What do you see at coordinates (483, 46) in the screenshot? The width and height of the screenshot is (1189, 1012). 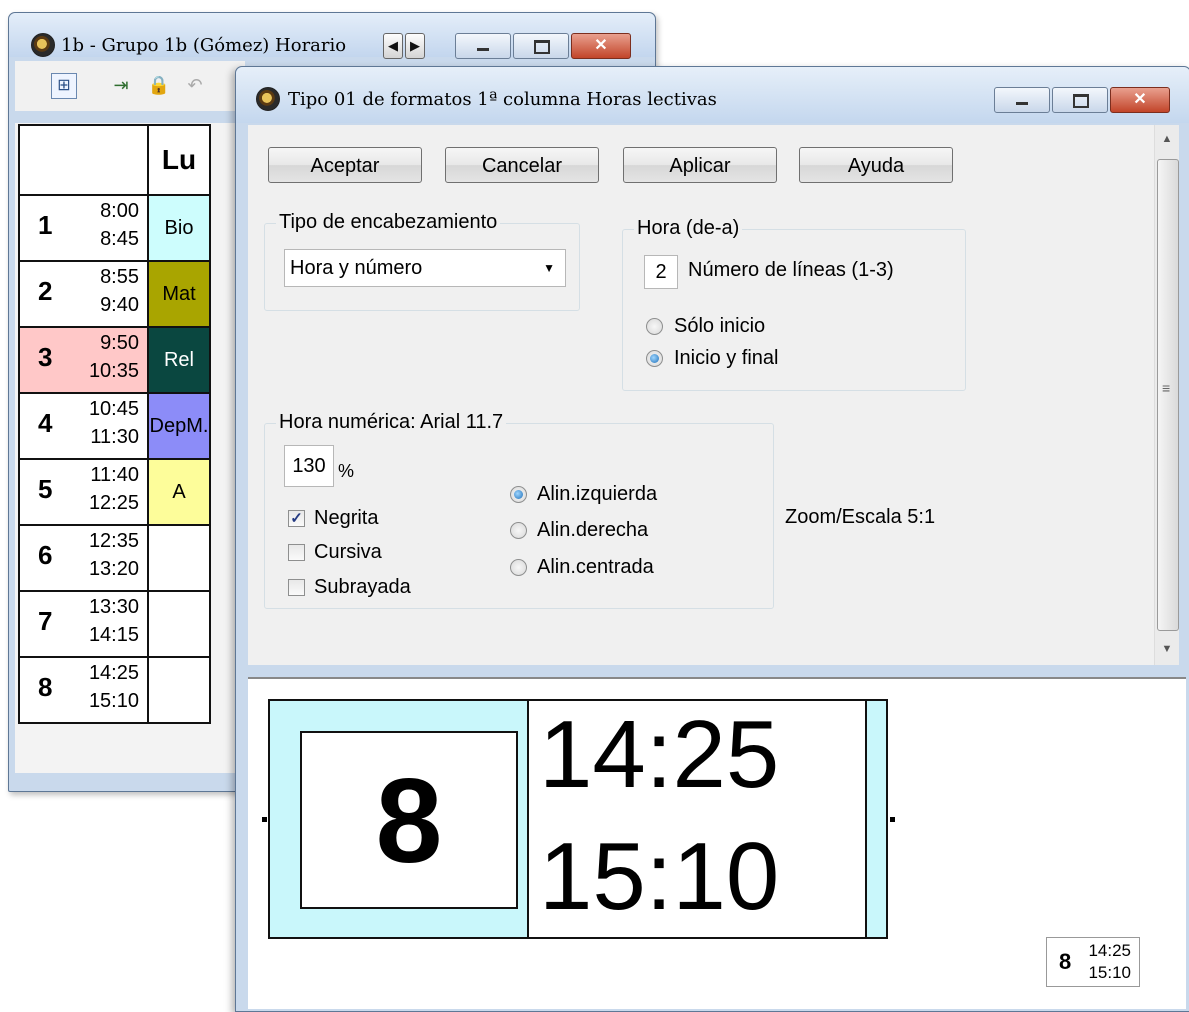 I see `minimize-button` at bounding box center [483, 46].